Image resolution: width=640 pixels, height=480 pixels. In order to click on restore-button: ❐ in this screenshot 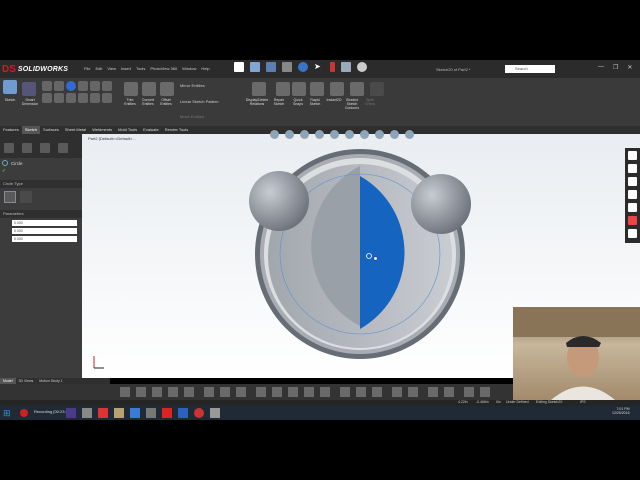, I will do `click(615, 67)`.